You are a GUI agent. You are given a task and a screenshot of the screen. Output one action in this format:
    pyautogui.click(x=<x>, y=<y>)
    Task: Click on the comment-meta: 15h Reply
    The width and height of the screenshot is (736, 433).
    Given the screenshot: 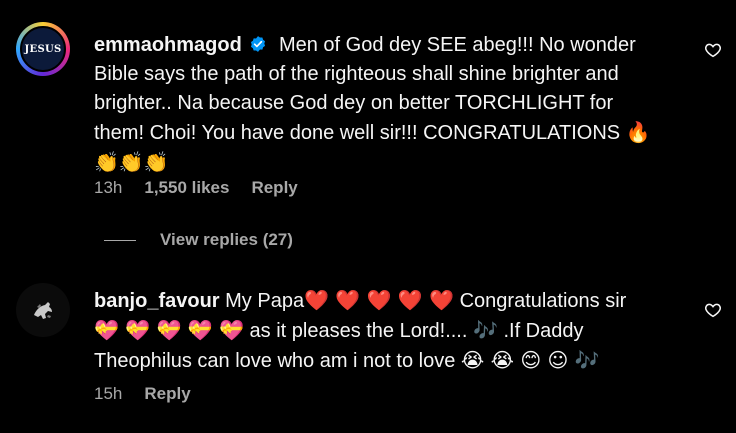 What is the action you would take?
    pyautogui.click(x=142, y=394)
    